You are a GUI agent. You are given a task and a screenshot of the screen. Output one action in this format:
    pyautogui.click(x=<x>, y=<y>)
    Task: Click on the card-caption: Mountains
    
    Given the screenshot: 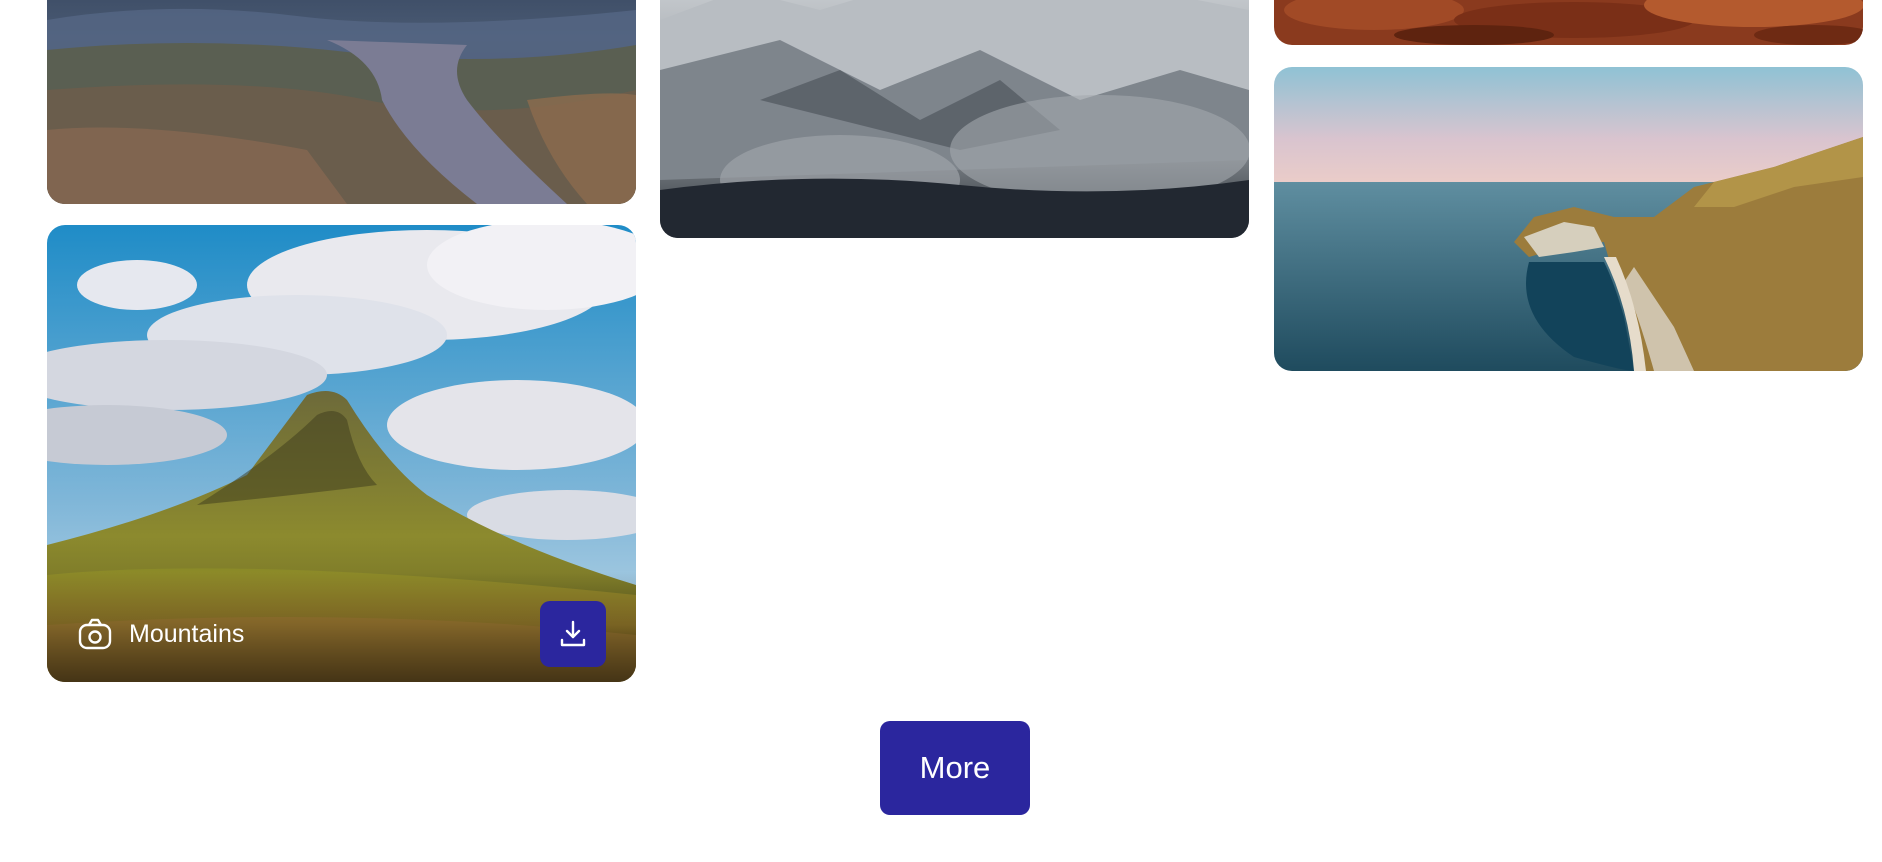 What is the action you would take?
    pyautogui.click(x=160, y=634)
    